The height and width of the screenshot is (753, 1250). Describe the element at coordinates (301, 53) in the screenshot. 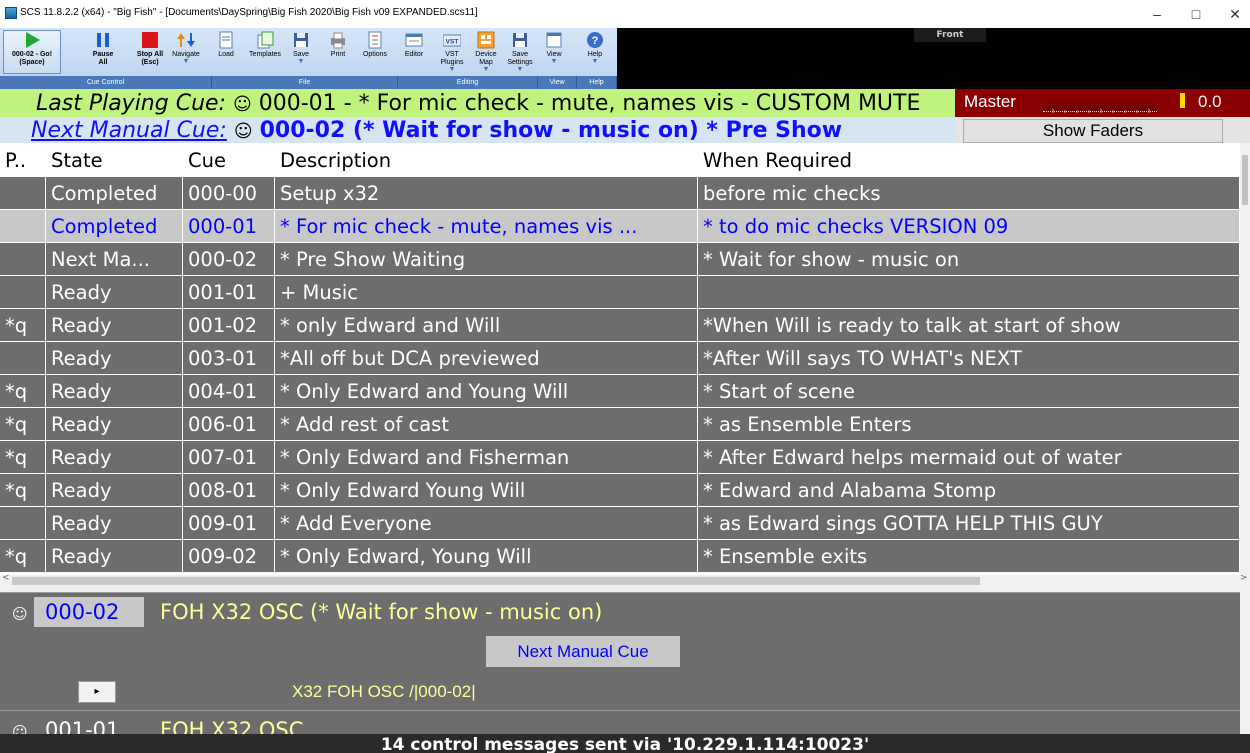

I see `save-button: Save ▼` at that location.